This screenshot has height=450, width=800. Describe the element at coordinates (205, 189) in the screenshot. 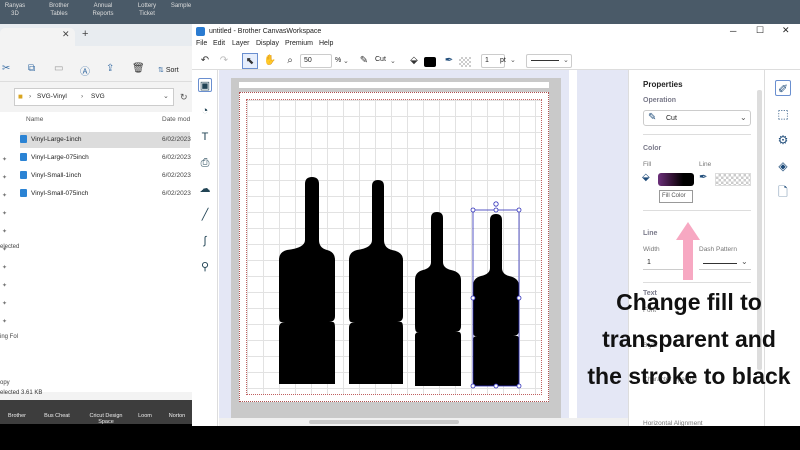

I see `cloud-icon: ☁` at that location.